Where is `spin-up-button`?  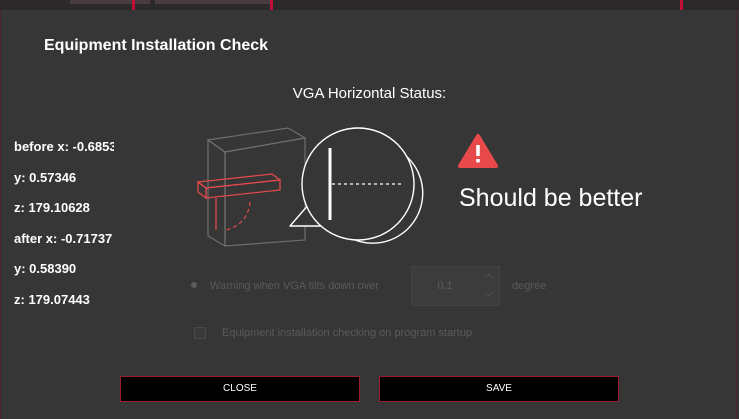
spin-up-button is located at coordinates (489, 276).